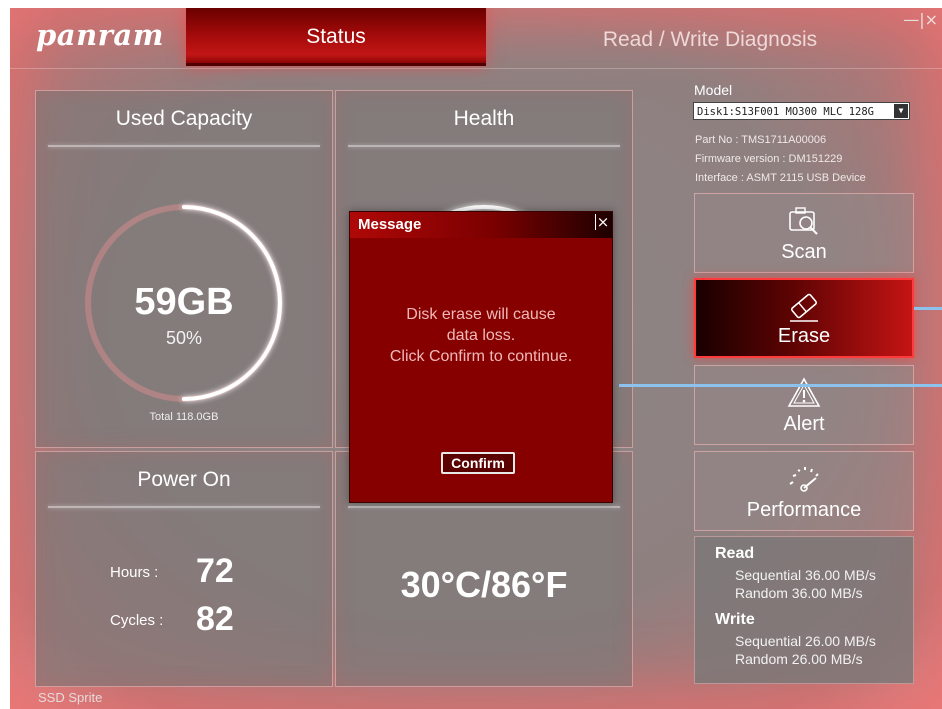  What do you see at coordinates (804, 392) in the screenshot?
I see `warning-icon` at bounding box center [804, 392].